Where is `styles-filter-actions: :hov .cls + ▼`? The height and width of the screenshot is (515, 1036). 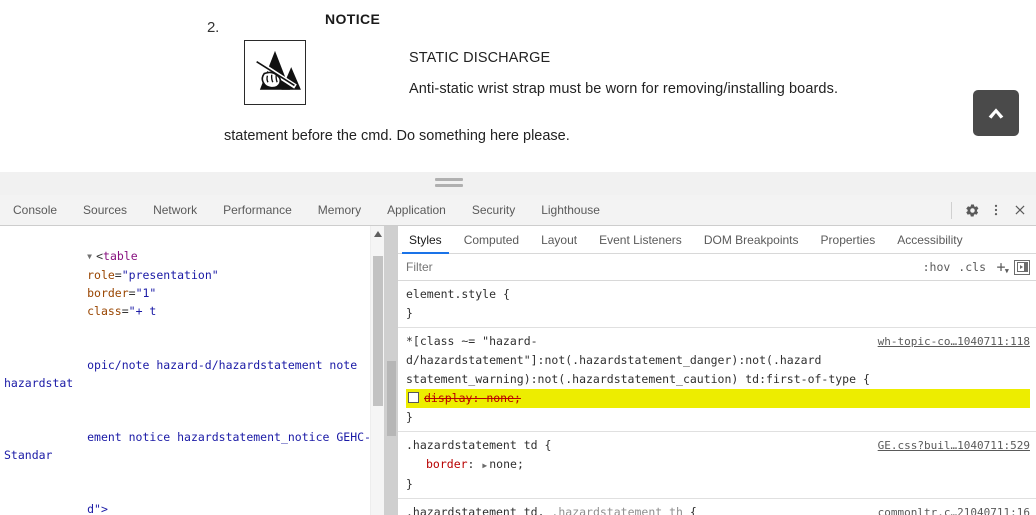
styles-filter-actions: :hov .cls + ▼ is located at coordinates (978, 267).